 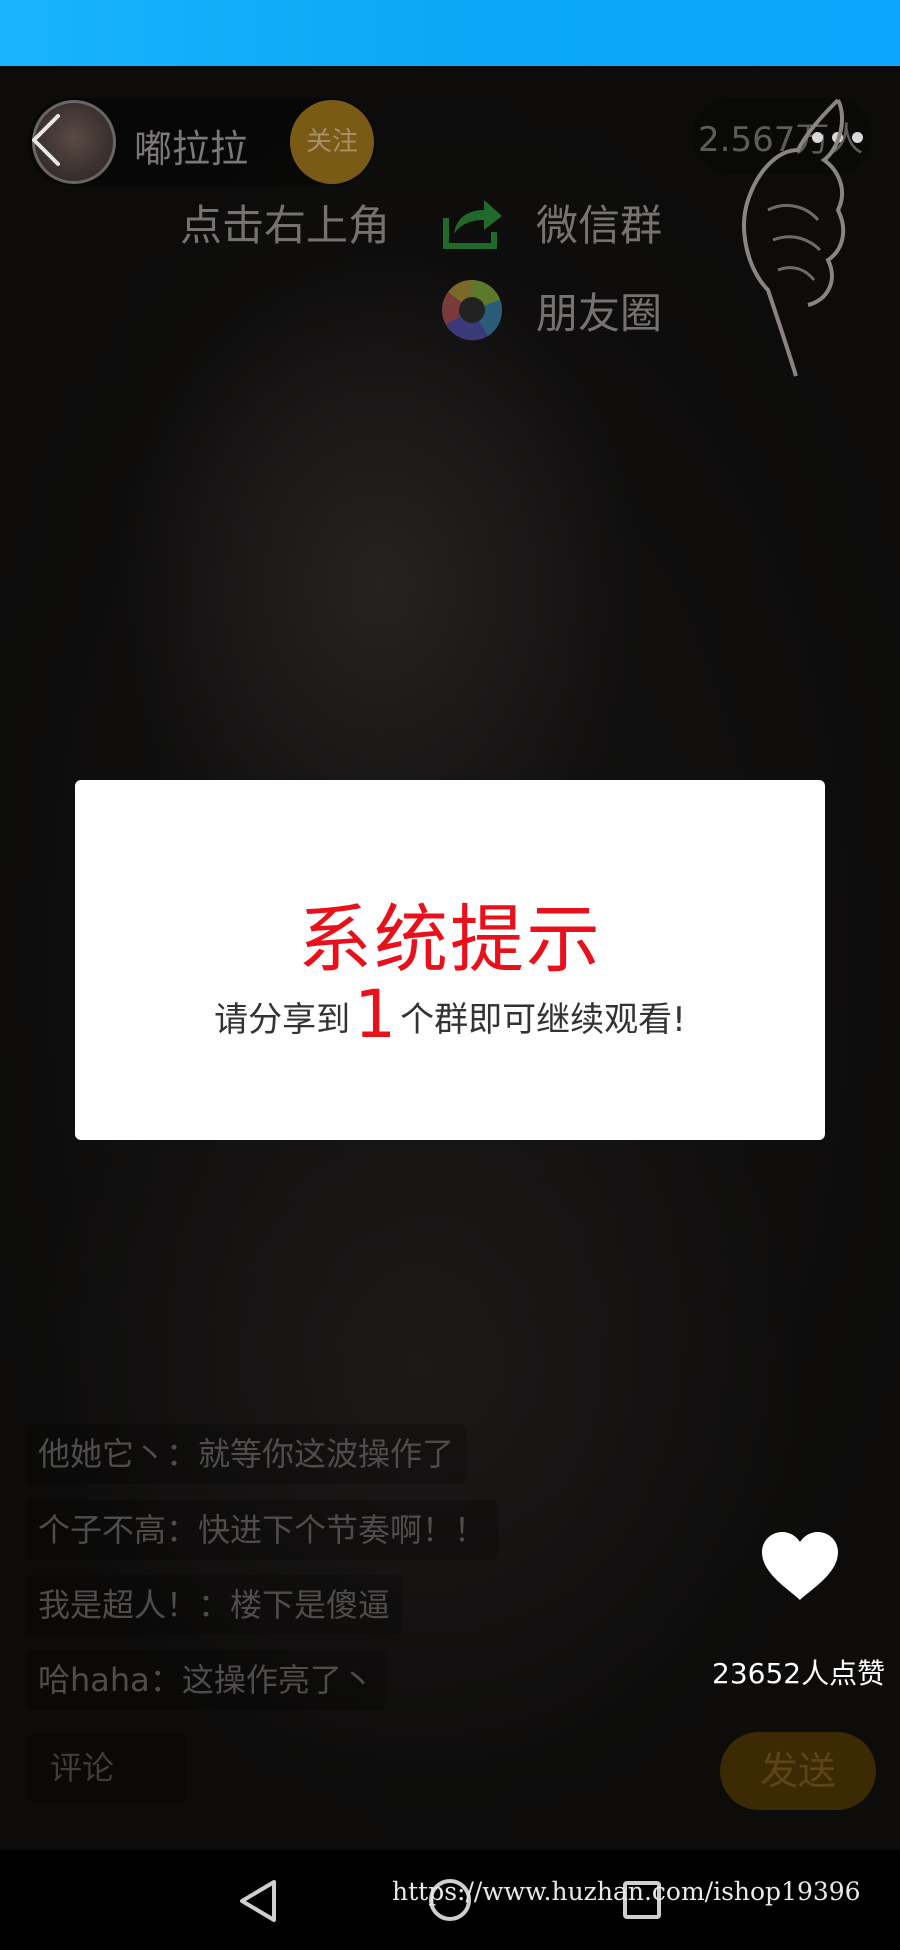 What do you see at coordinates (798, 1771) in the screenshot?
I see `send-button: 发送` at bounding box center [798, 1771].